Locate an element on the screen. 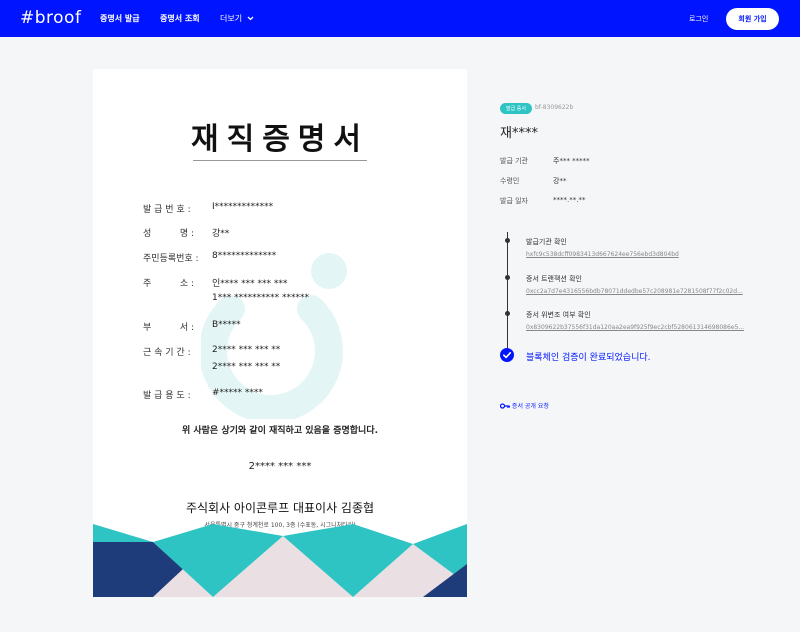  tenure-end-value: 2**** *** *** ** is located at coordinates (246, 367).